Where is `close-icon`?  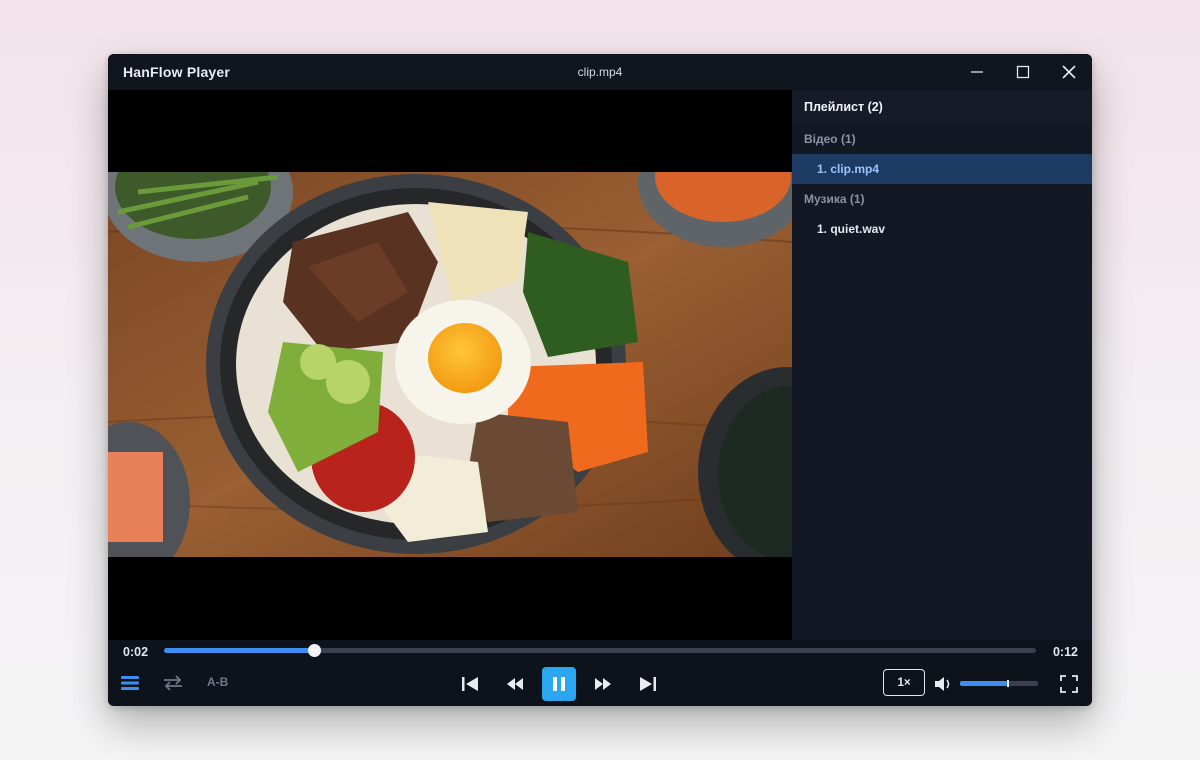 close-icon is located at coordinates (1069, 72).